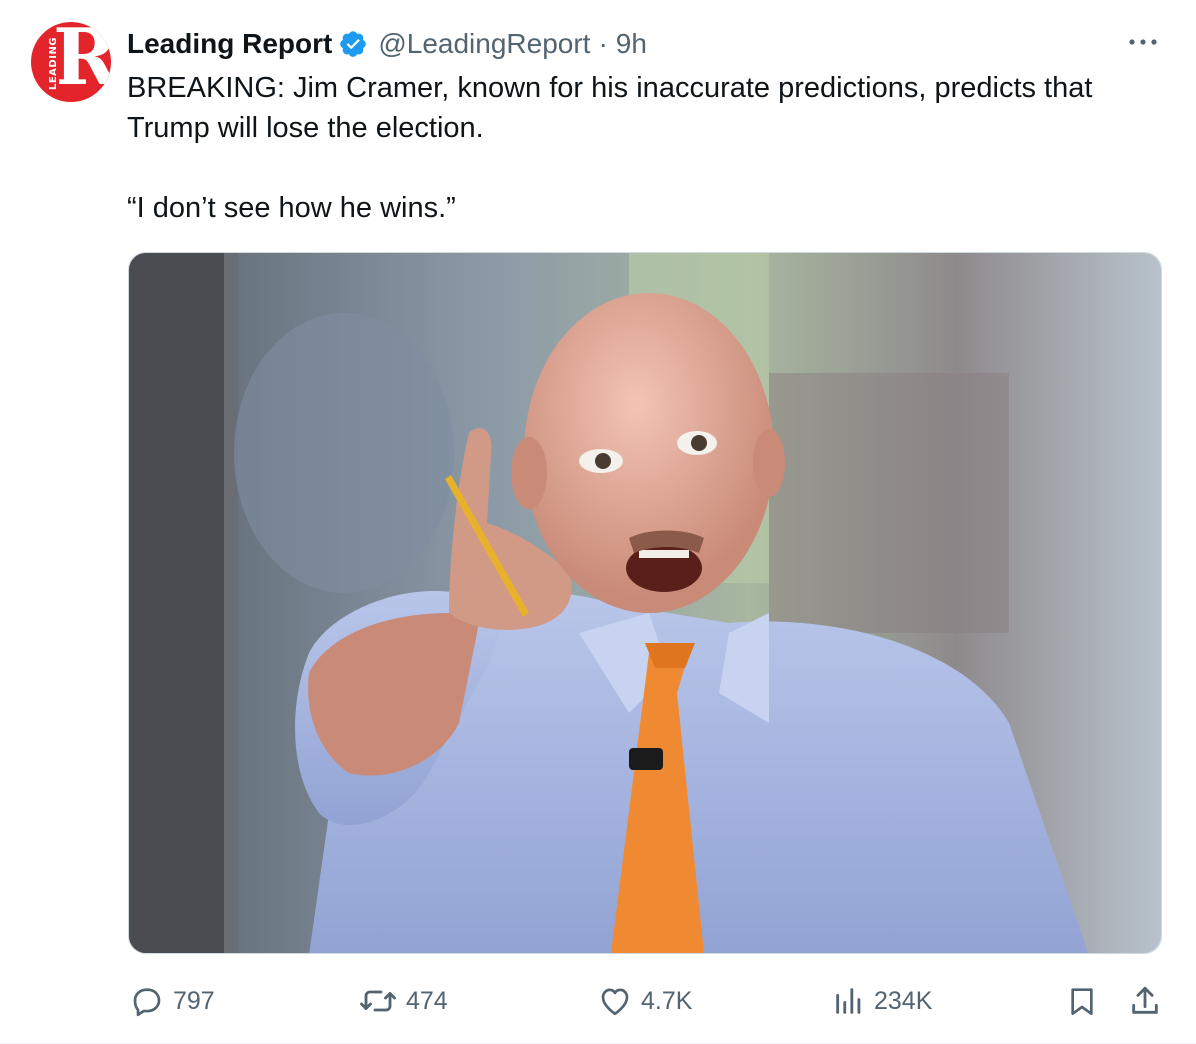 The image size is (1196, 1044). I want to click on share-button, so click(1149, 1001).